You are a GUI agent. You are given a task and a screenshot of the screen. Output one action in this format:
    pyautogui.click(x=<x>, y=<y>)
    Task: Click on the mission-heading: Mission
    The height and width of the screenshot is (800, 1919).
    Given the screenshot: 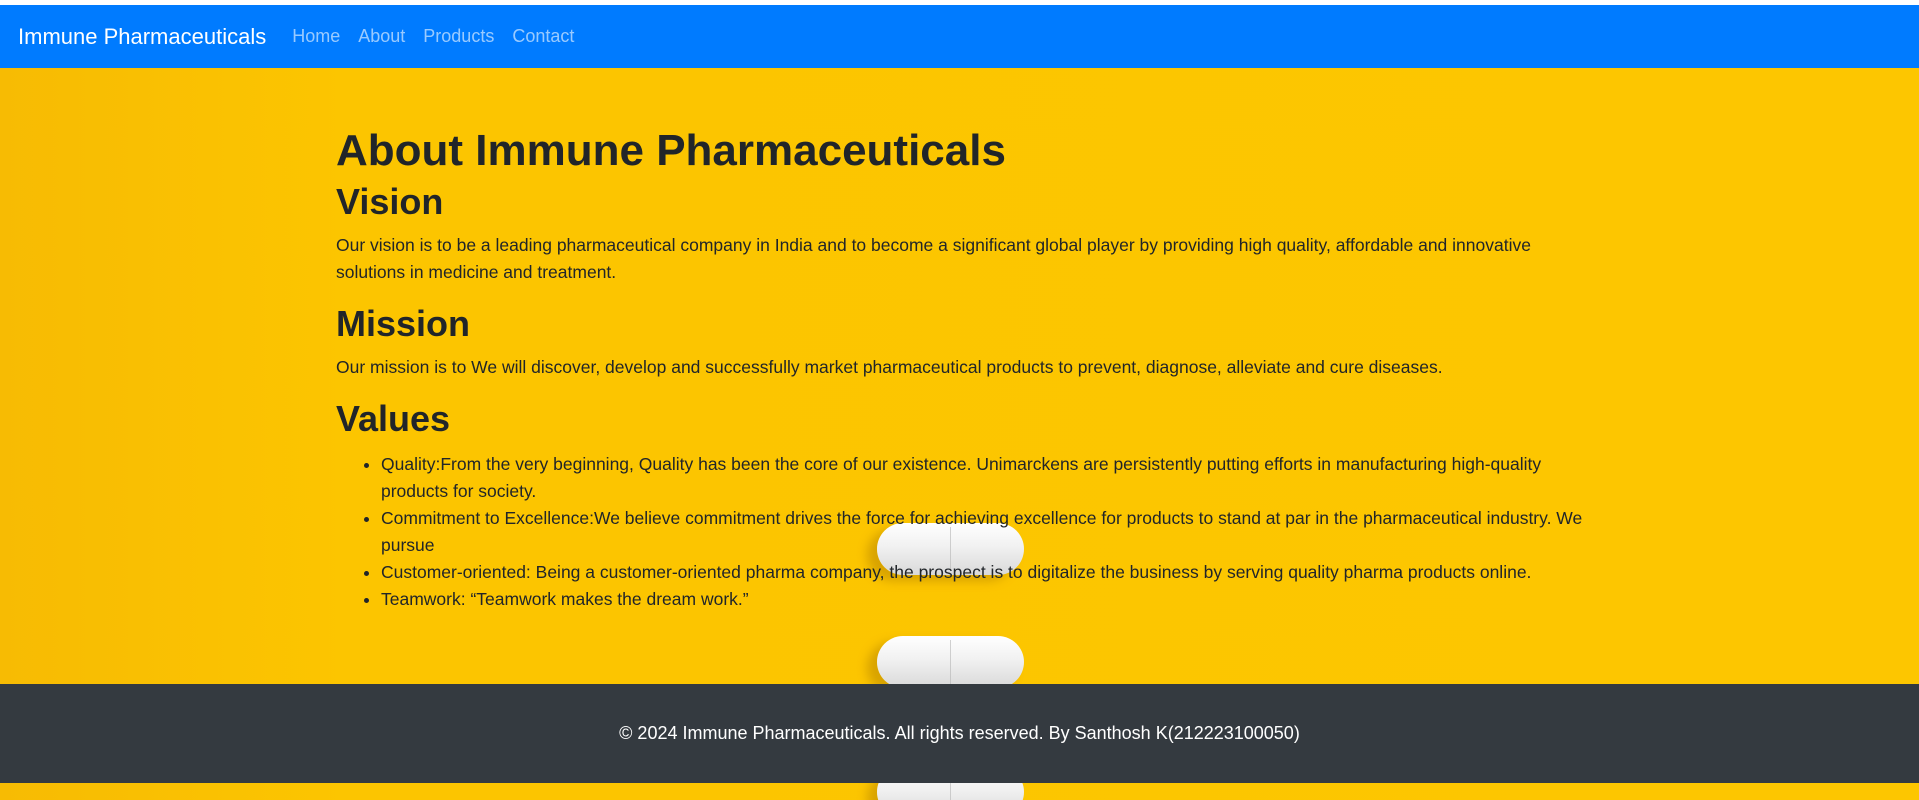 What is the action you would take?
    pyautogui.click(x=403, y=323)
    